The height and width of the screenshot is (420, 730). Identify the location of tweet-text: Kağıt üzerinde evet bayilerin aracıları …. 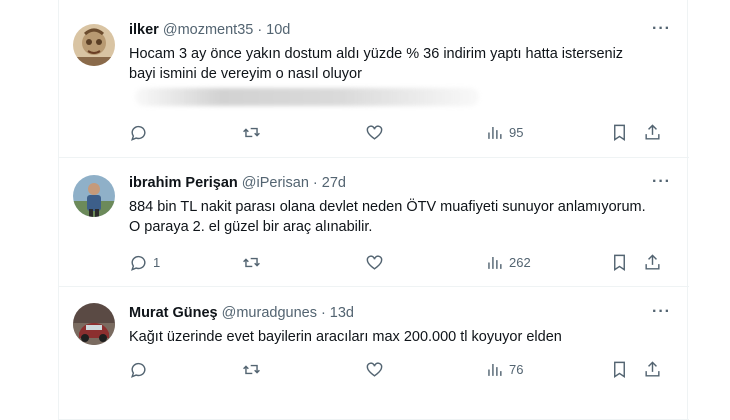
(345, 337).